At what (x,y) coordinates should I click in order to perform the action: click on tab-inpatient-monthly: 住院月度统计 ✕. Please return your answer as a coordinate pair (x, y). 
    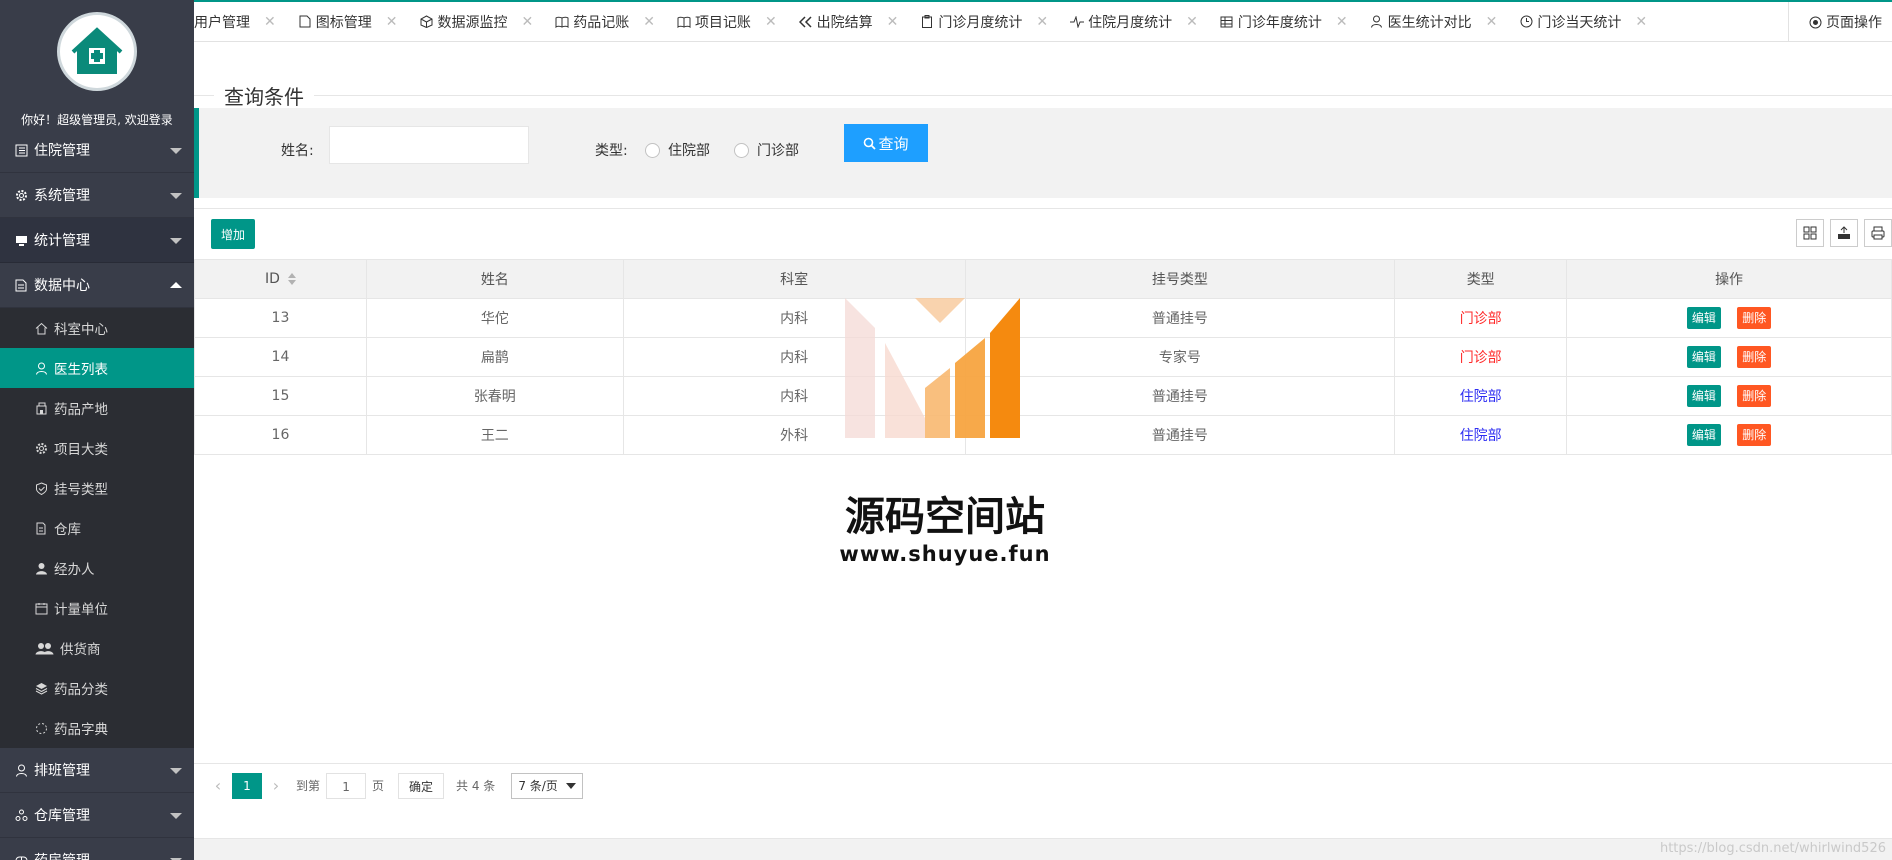
    Looking at the image, I should click on (1133, 21).